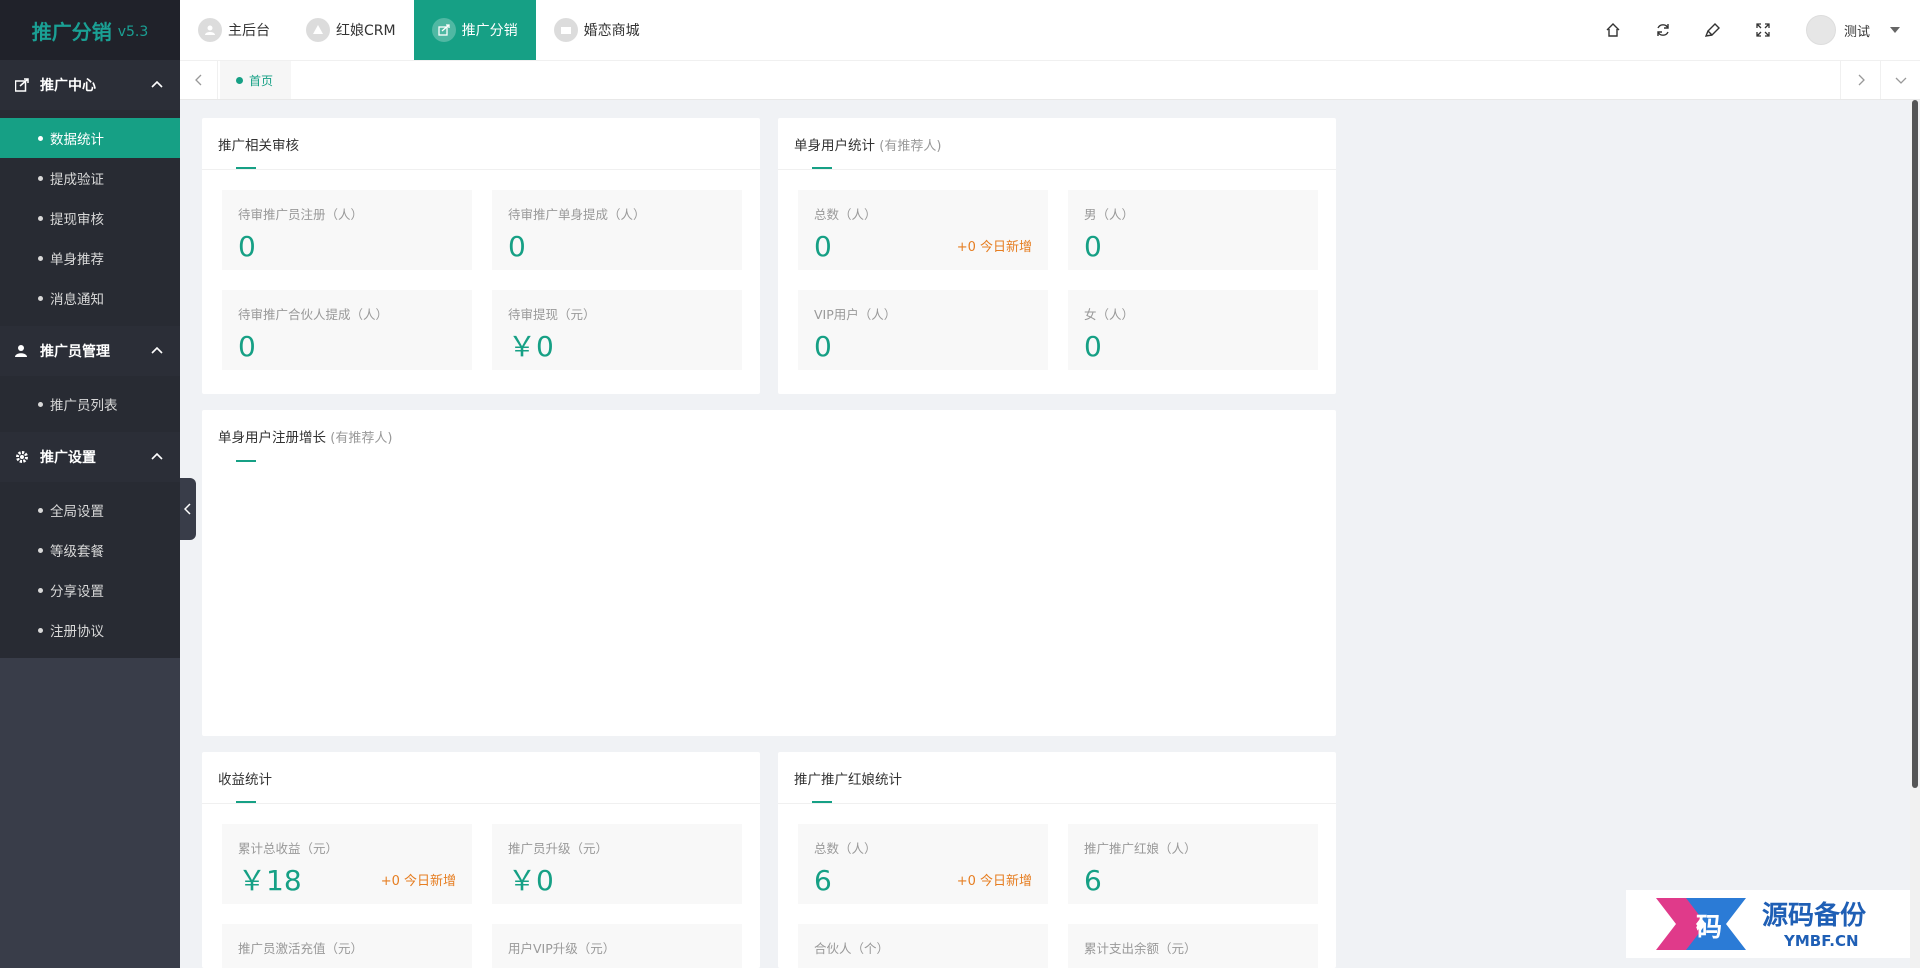 Image resolution: width=1920 pixels, height=968 pixels. What do you see at coordinates (1140, 948) in the screenshot?
I see `stat-label: 累计支出余额（元）` at bounding box center [1140, 948].